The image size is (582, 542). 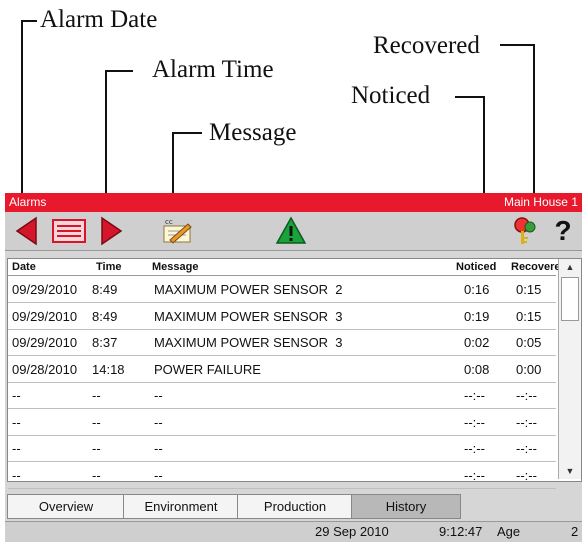 What do you see at coordinates (99, 19) in the screenshot?
I see `callout-label: Alarm Date` at bounding box center [99, 19].